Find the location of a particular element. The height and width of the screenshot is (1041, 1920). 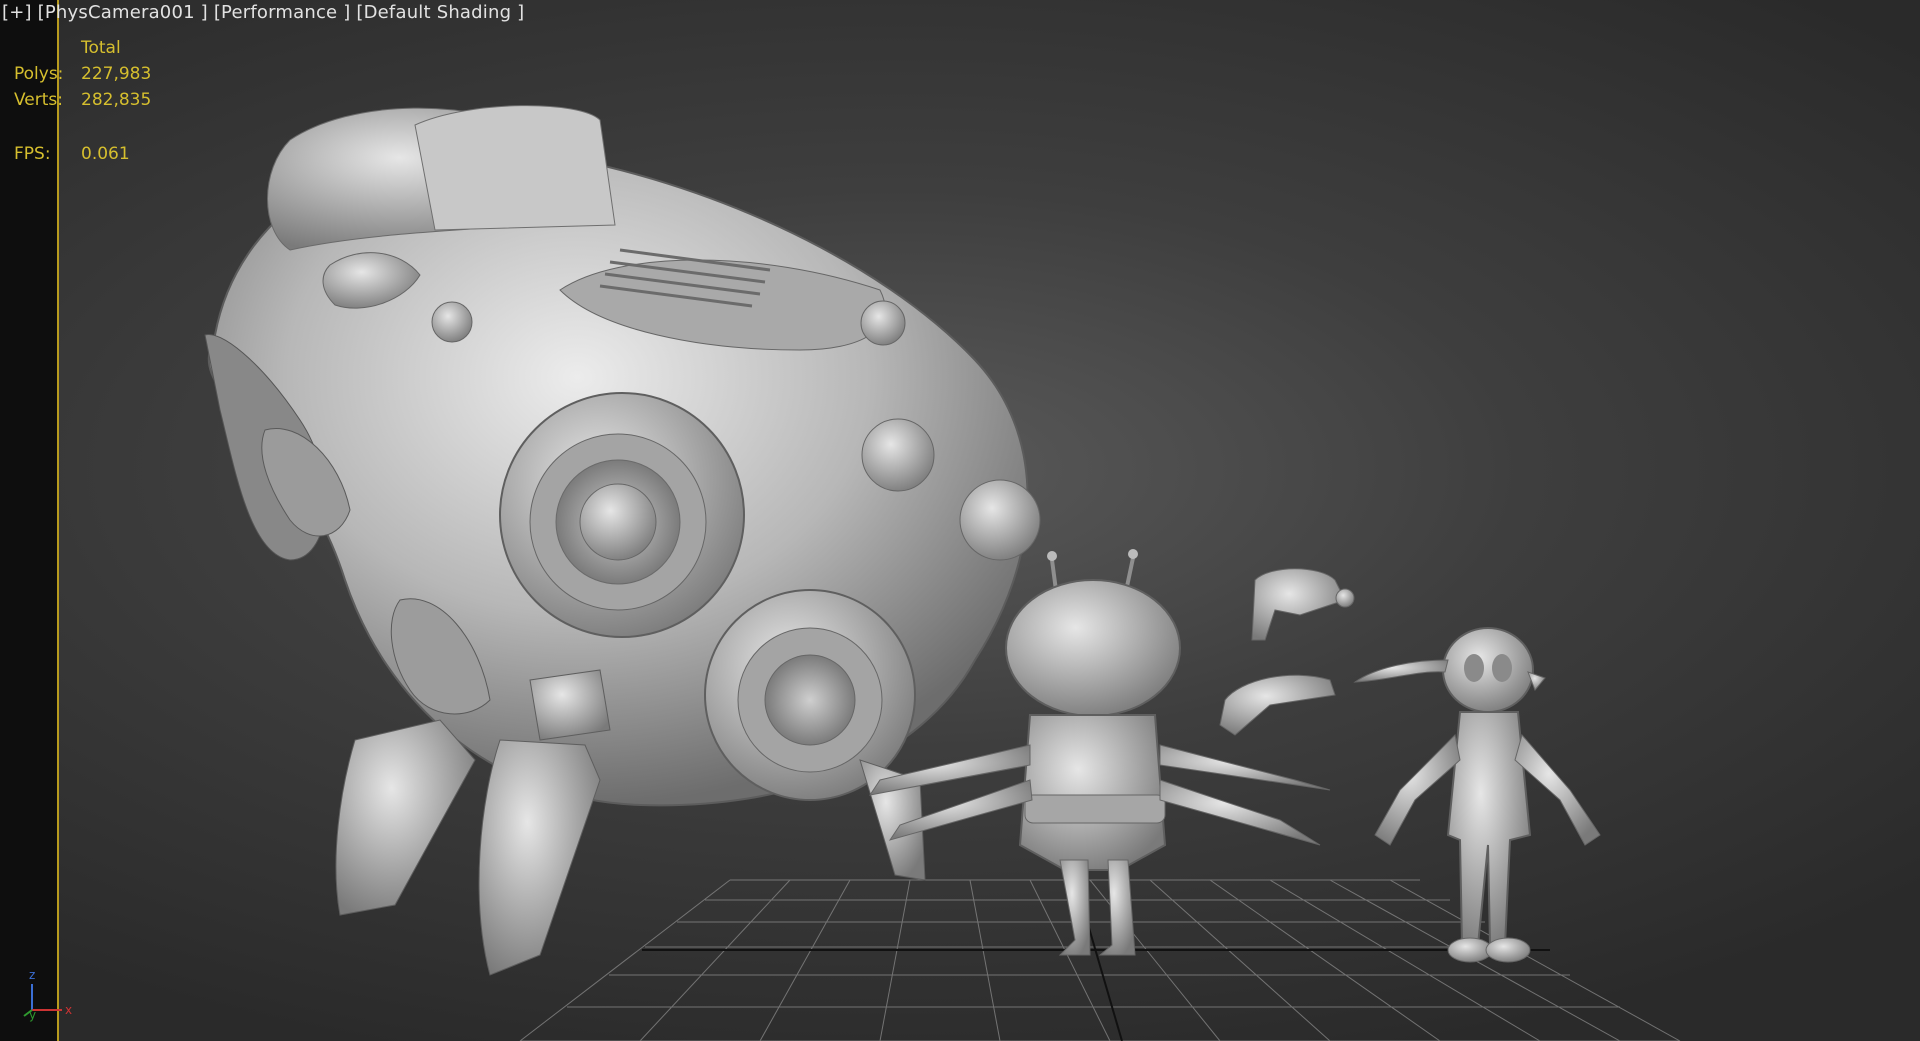

fps-value: 0.061 is located at coordinates (105, 154).